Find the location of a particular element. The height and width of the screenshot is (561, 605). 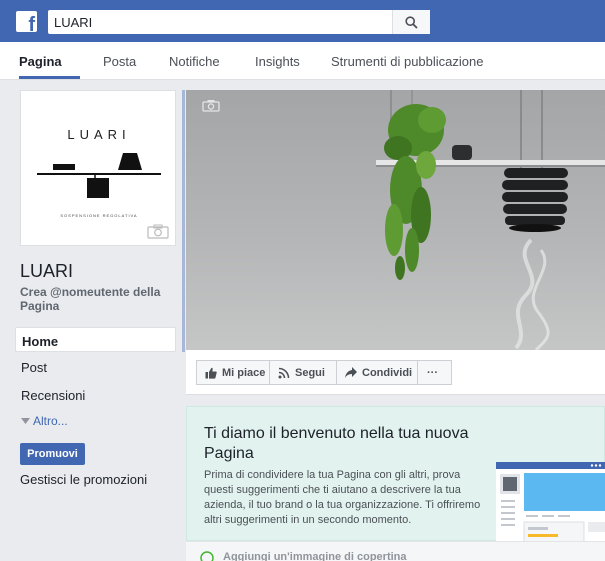

lamp-logo-graphic is located at coordinates (99, 175).